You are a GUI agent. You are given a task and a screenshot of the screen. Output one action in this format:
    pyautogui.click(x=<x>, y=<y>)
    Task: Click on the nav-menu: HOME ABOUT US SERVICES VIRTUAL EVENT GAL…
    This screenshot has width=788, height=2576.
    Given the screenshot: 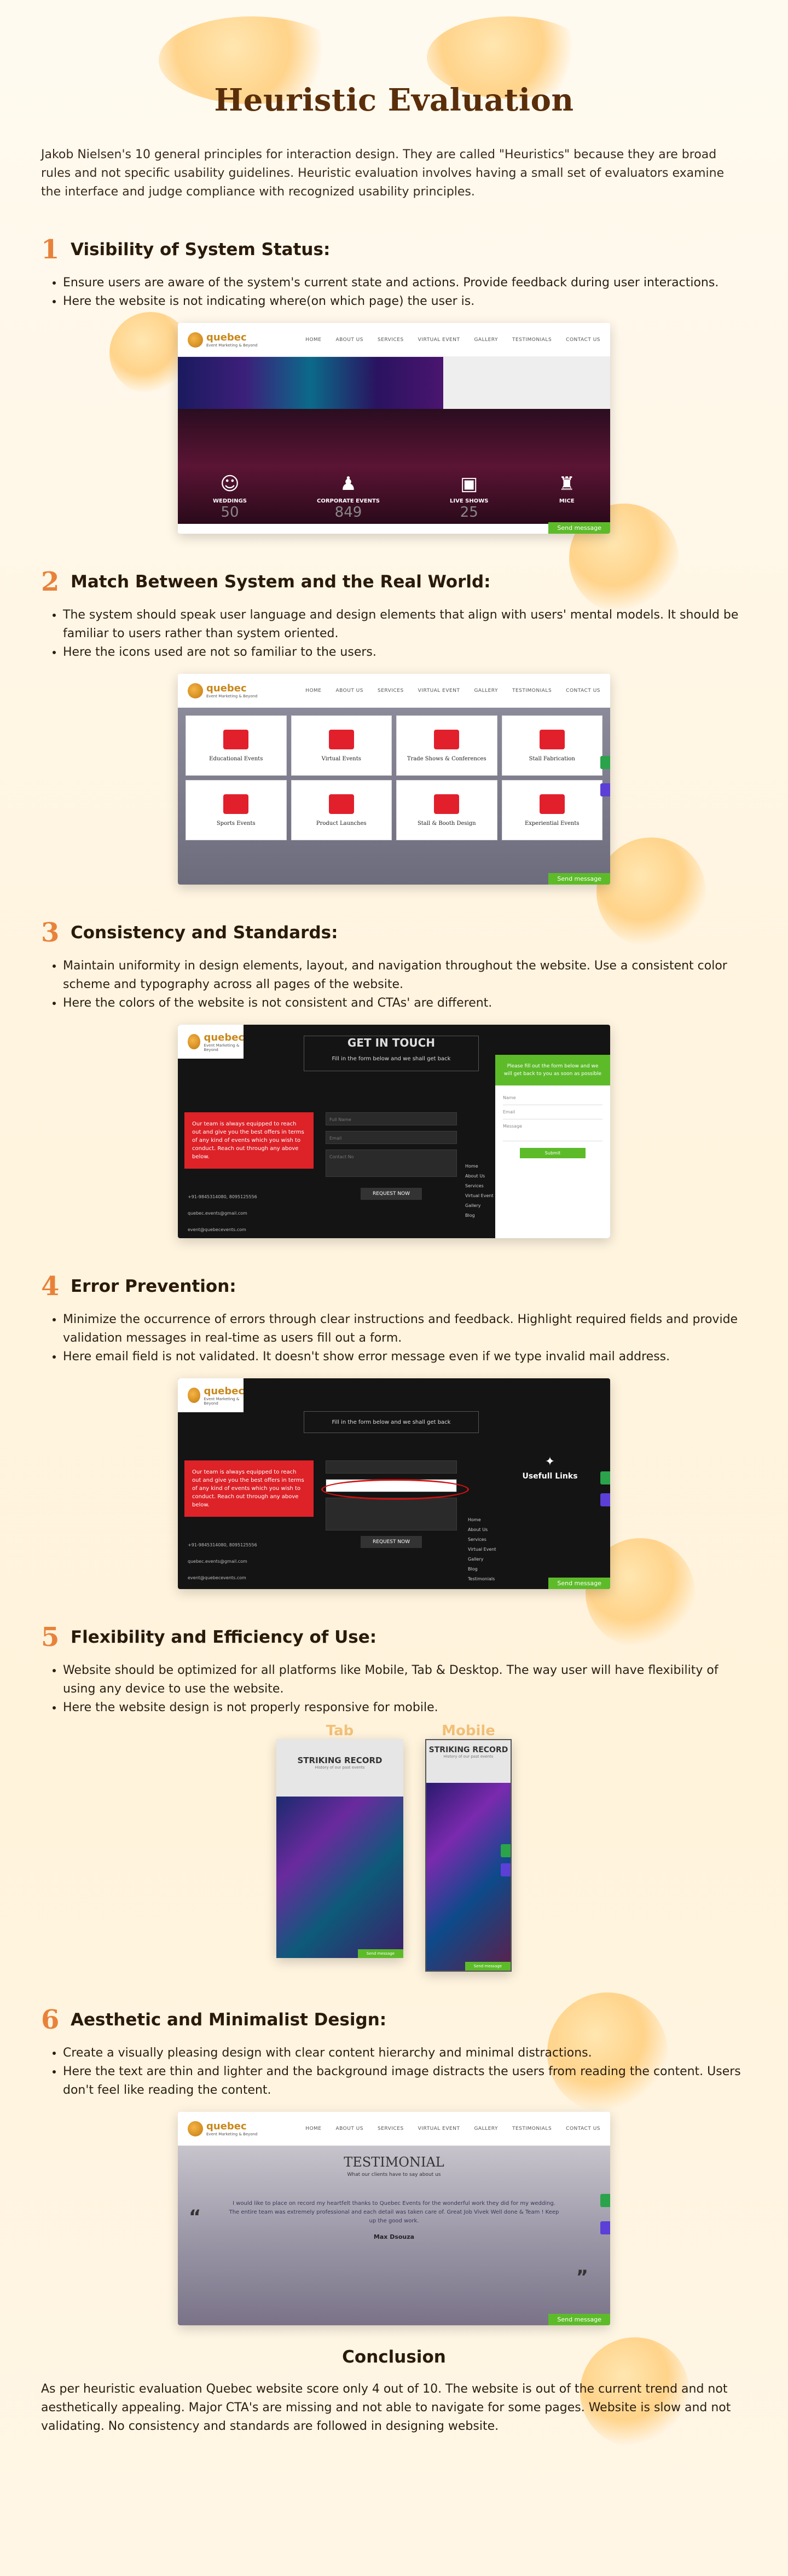 What is the action you would take?
    pyautogui.click(x=453, y=340)
    